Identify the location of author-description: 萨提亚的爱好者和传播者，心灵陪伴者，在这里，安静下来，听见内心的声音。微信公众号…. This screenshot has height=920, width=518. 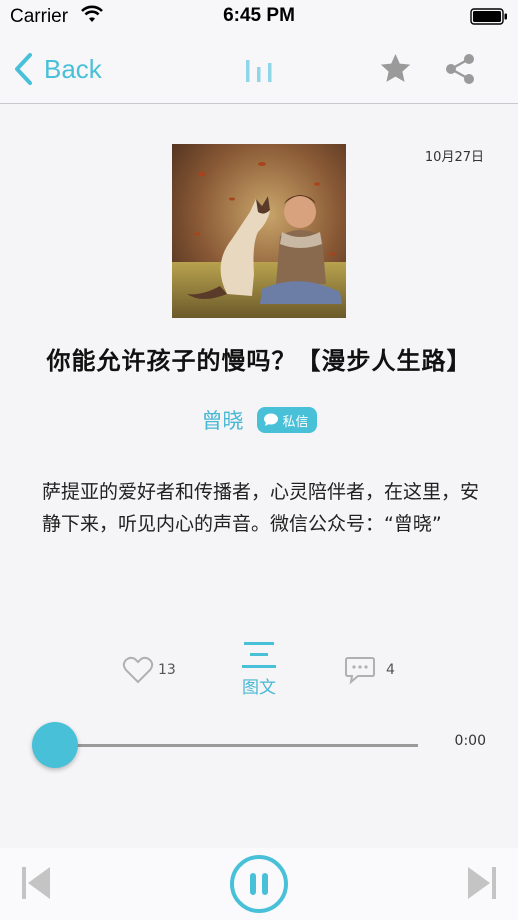
(261, 508).